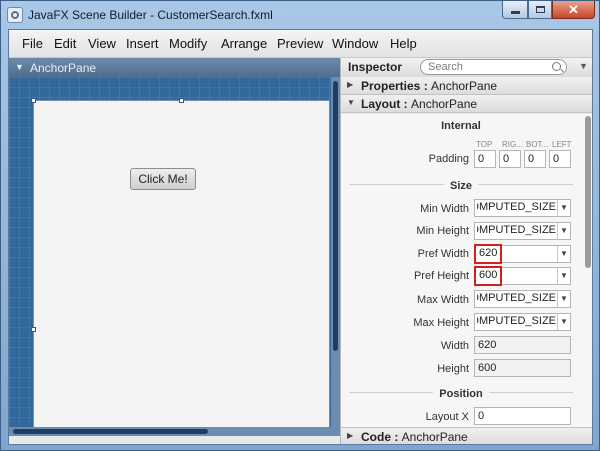  What do you see at coordinates (588, 192) in the screenshot?
I see `properties-scroll-thumb` at bounding box center [588, 192].